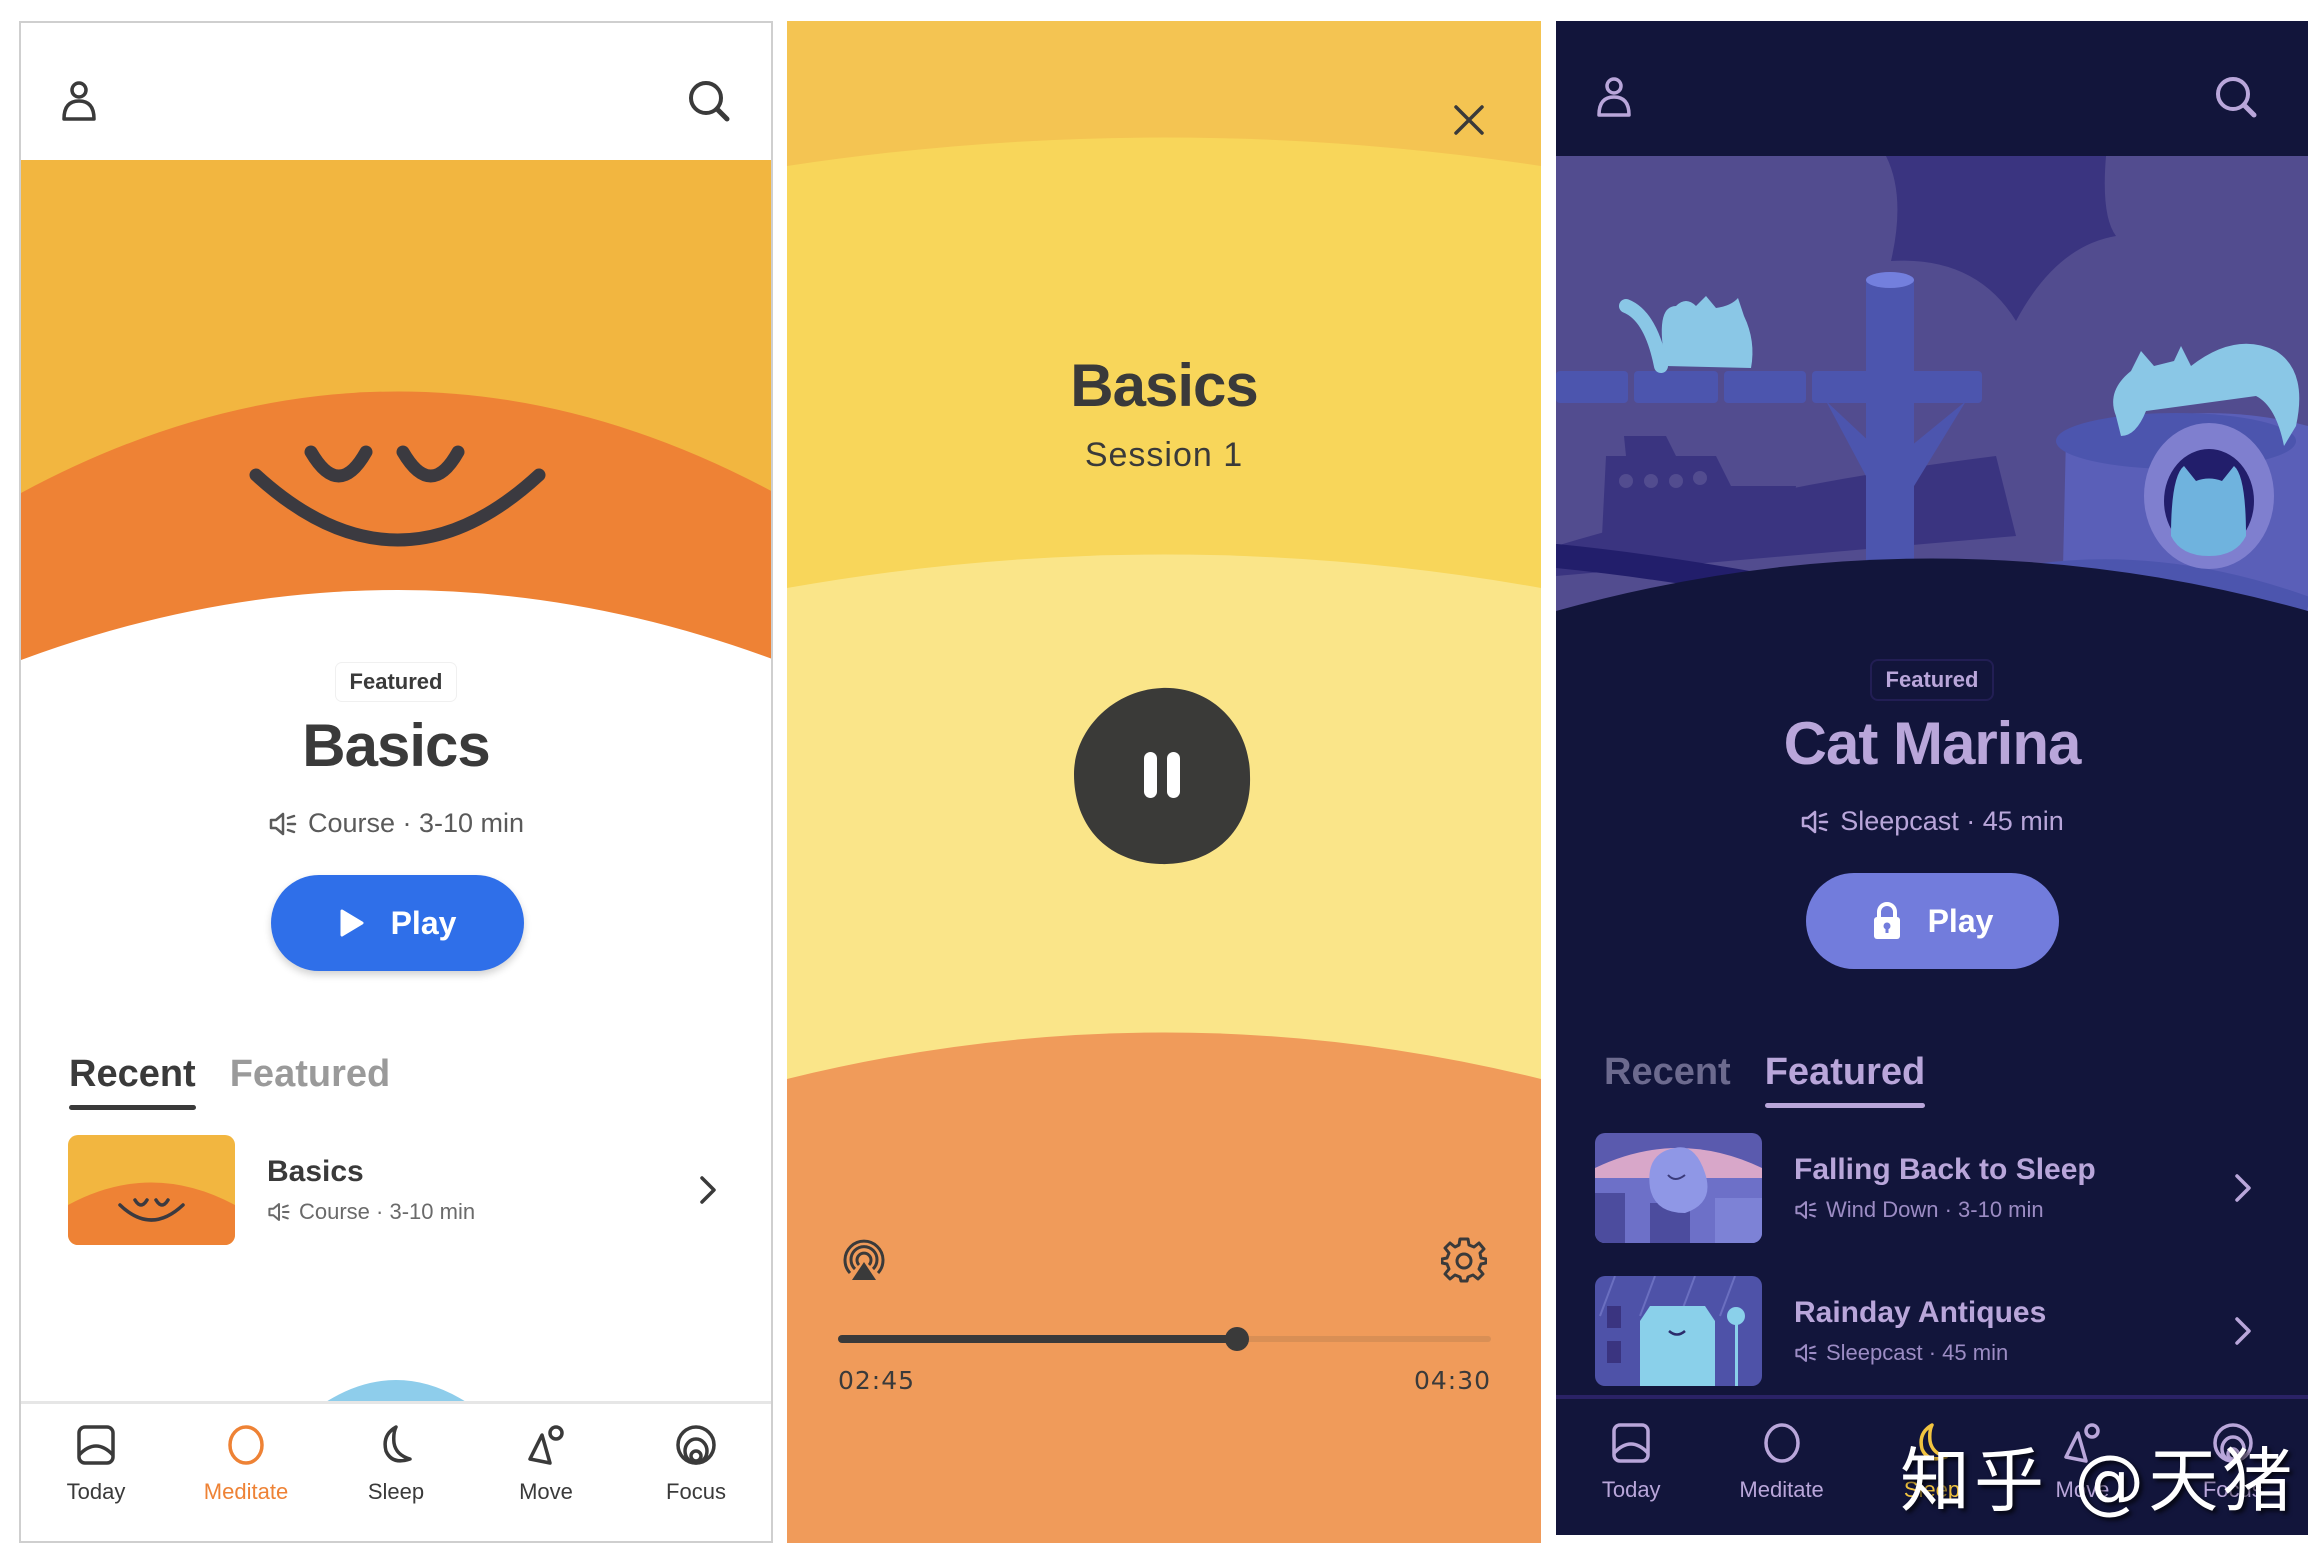  I want to click on partial-illustration, so click(396, 1383).